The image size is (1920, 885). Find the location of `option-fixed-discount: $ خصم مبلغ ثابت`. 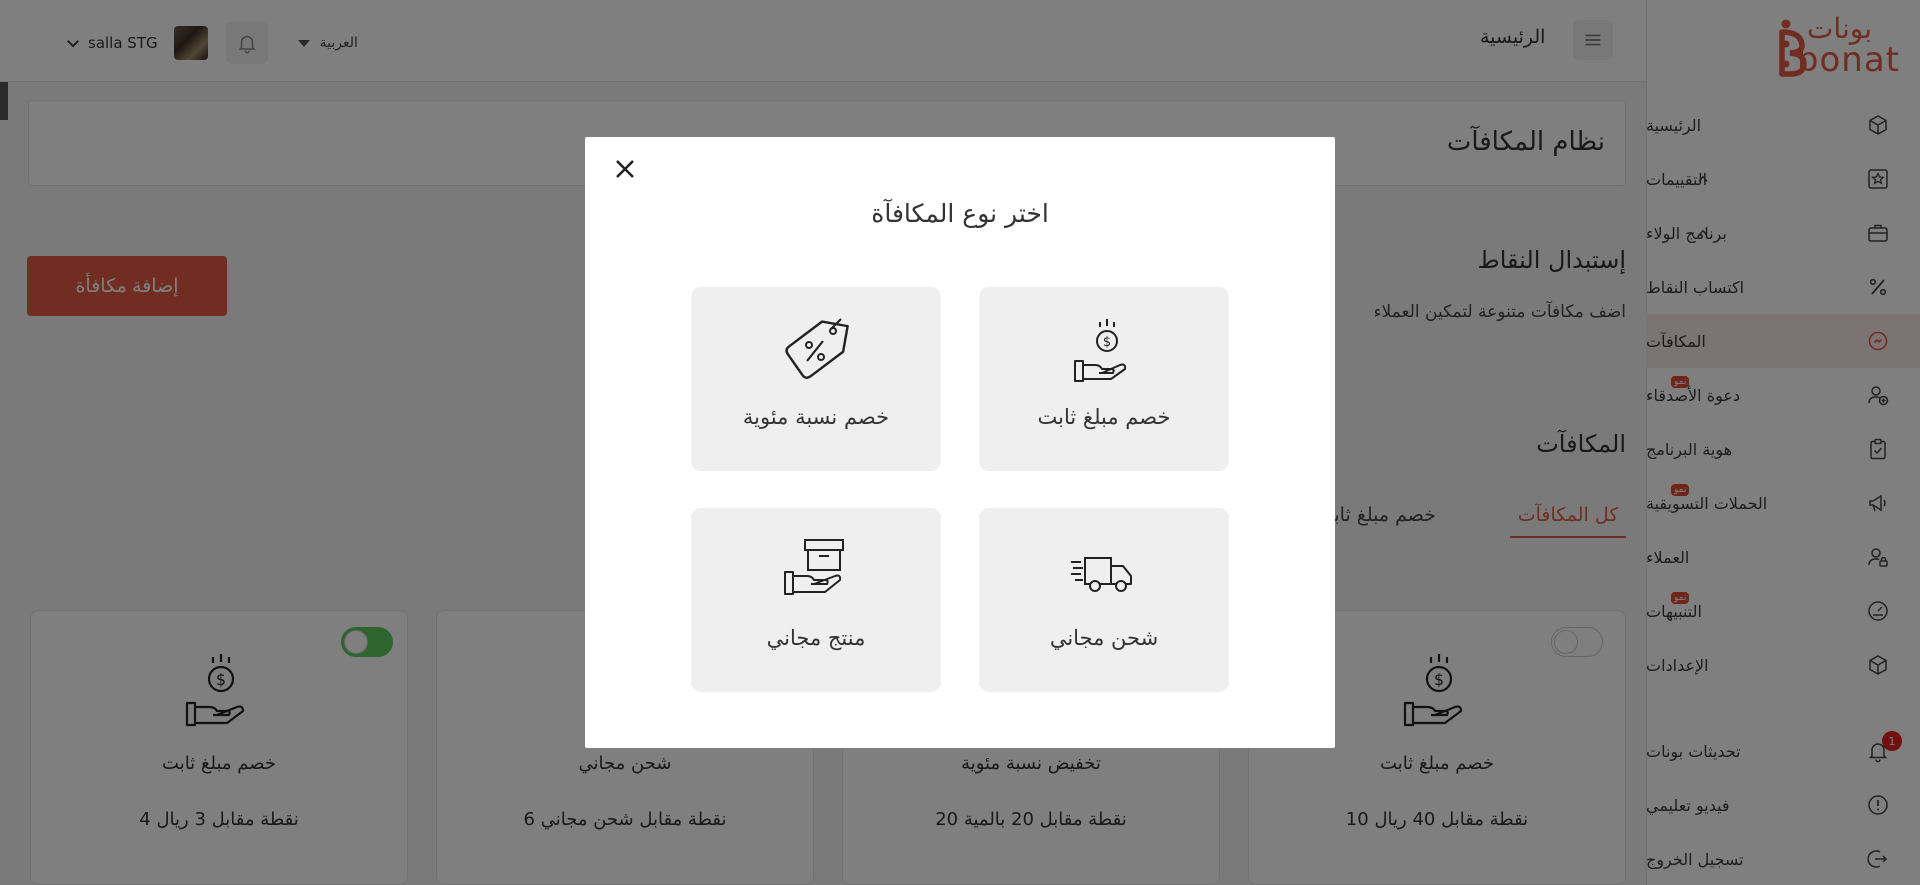

option-fixed-discount: $ خصم مبلغ ثابت is located at coordinates (1104, 379).